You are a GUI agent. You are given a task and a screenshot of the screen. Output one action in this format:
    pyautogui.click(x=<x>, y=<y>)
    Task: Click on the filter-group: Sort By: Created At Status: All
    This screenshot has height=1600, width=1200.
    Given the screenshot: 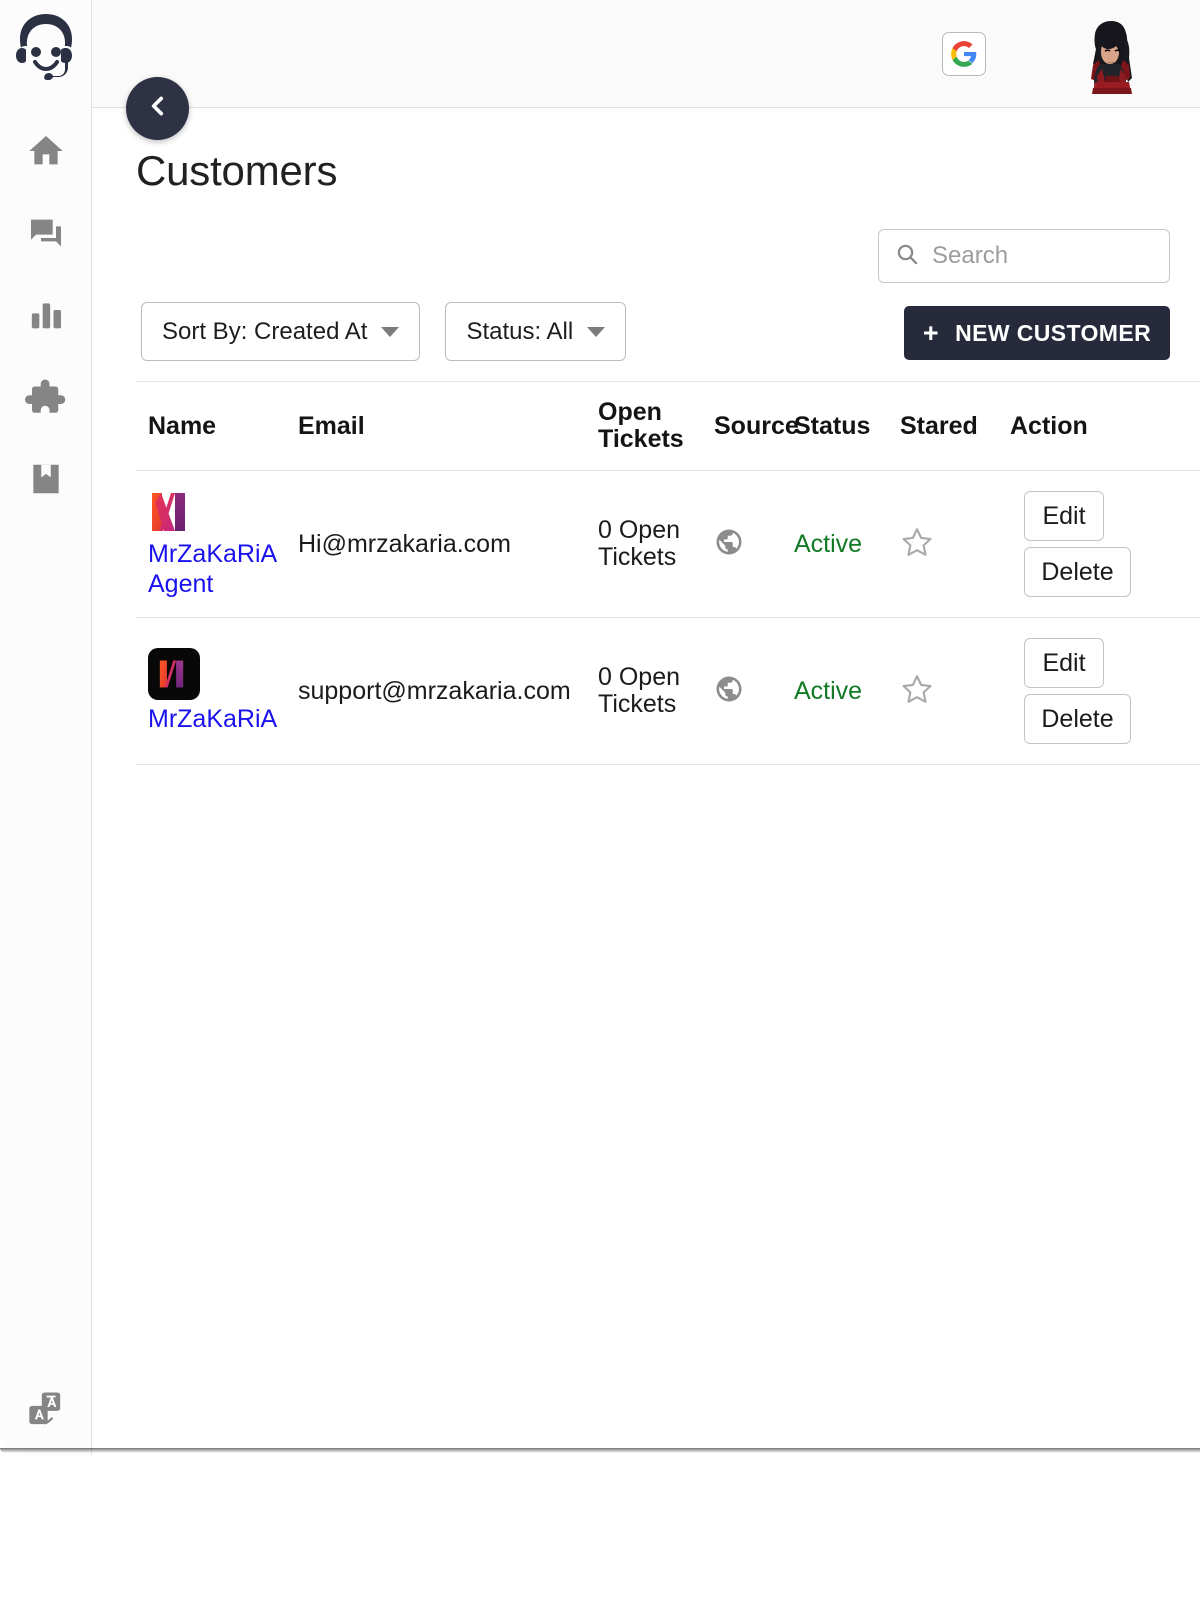 What is the action you would take?
    pyautogui.click(x=384, y=331)
    